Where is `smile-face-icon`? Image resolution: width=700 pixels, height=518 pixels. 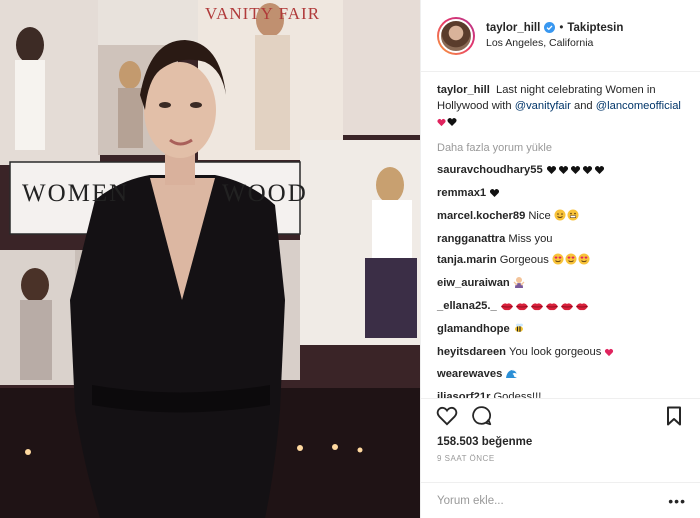 smile-face-icon is located at coordinates (560, 218).